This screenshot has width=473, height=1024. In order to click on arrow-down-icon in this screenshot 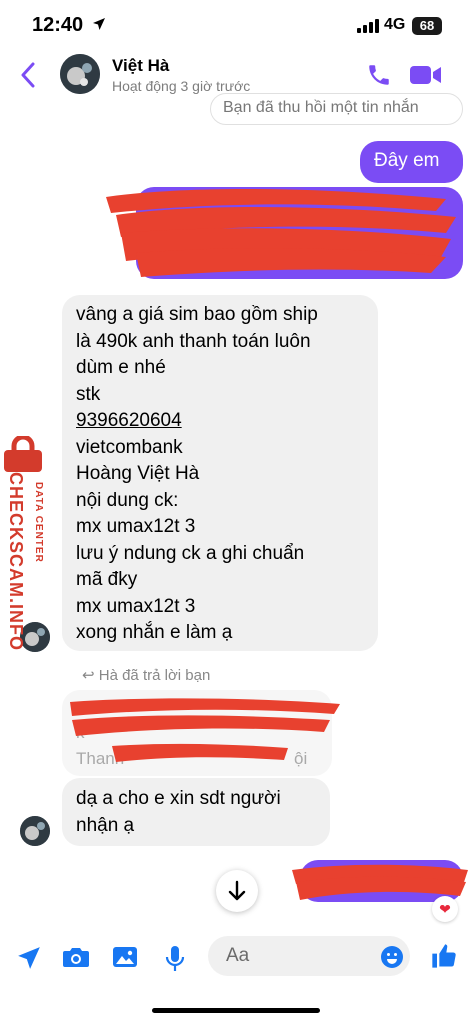, I will do `click(237, 890)`.